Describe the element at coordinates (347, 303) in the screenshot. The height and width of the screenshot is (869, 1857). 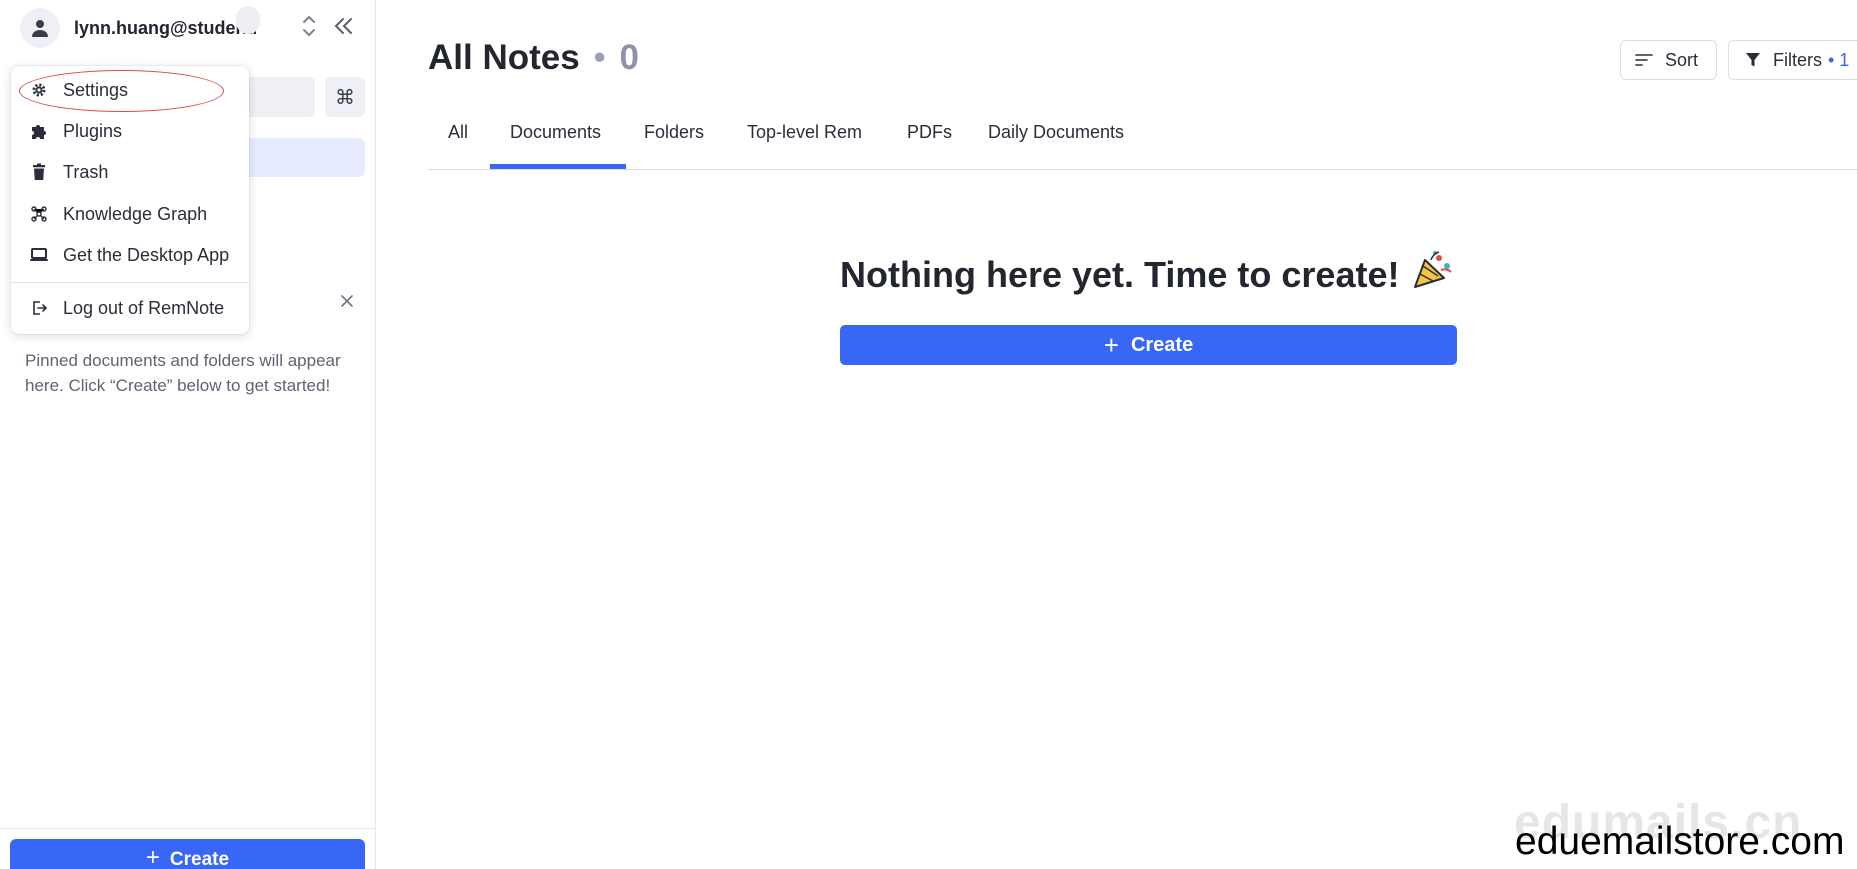
I see `close-icon` at that location.